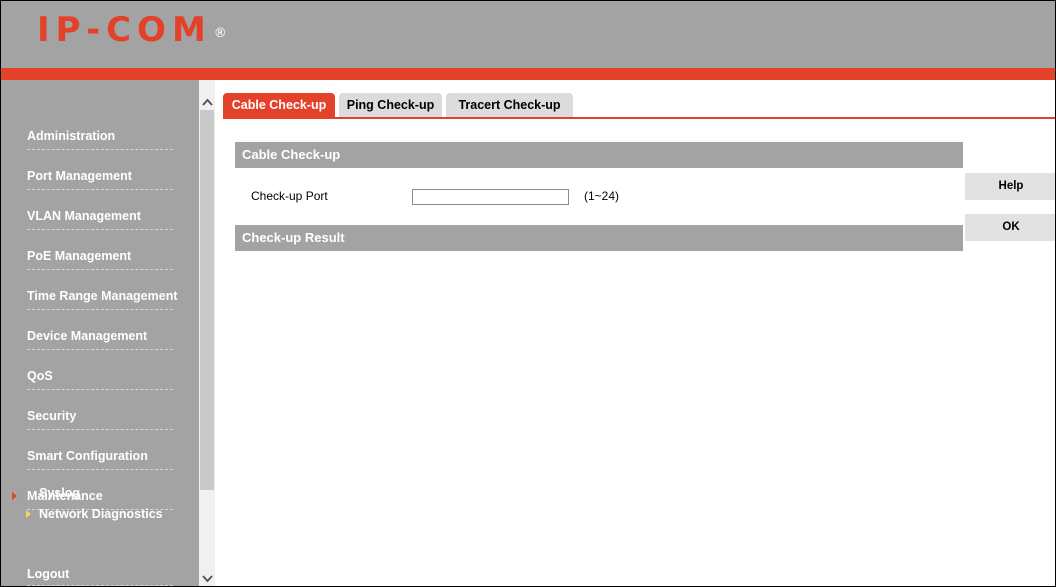 The height and width of the screenshot is (587, 1056). I want to click on ok-button: OK, so click(1010, 227).